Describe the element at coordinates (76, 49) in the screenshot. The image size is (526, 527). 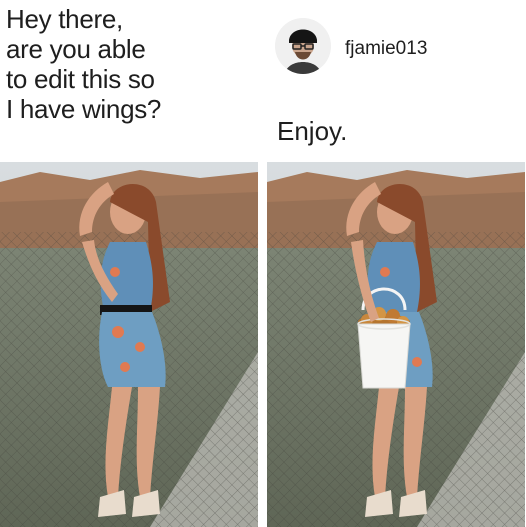
I see `request-line-2: are you able` at that location.